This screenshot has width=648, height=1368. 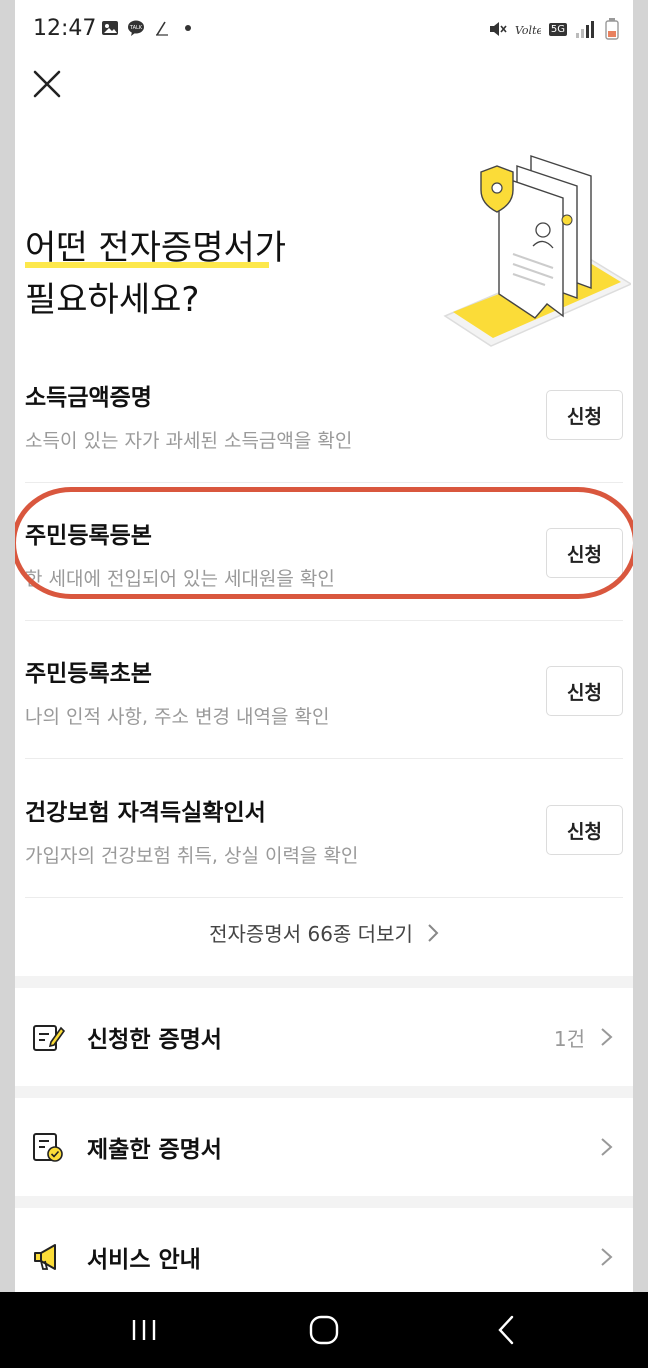 I want to click on cert-item-health-insurance: 건강보험 자격득실확인서 가입자의 건강보험 취득, 상실 이력을 확인 신청, so click(x=324, y=830).